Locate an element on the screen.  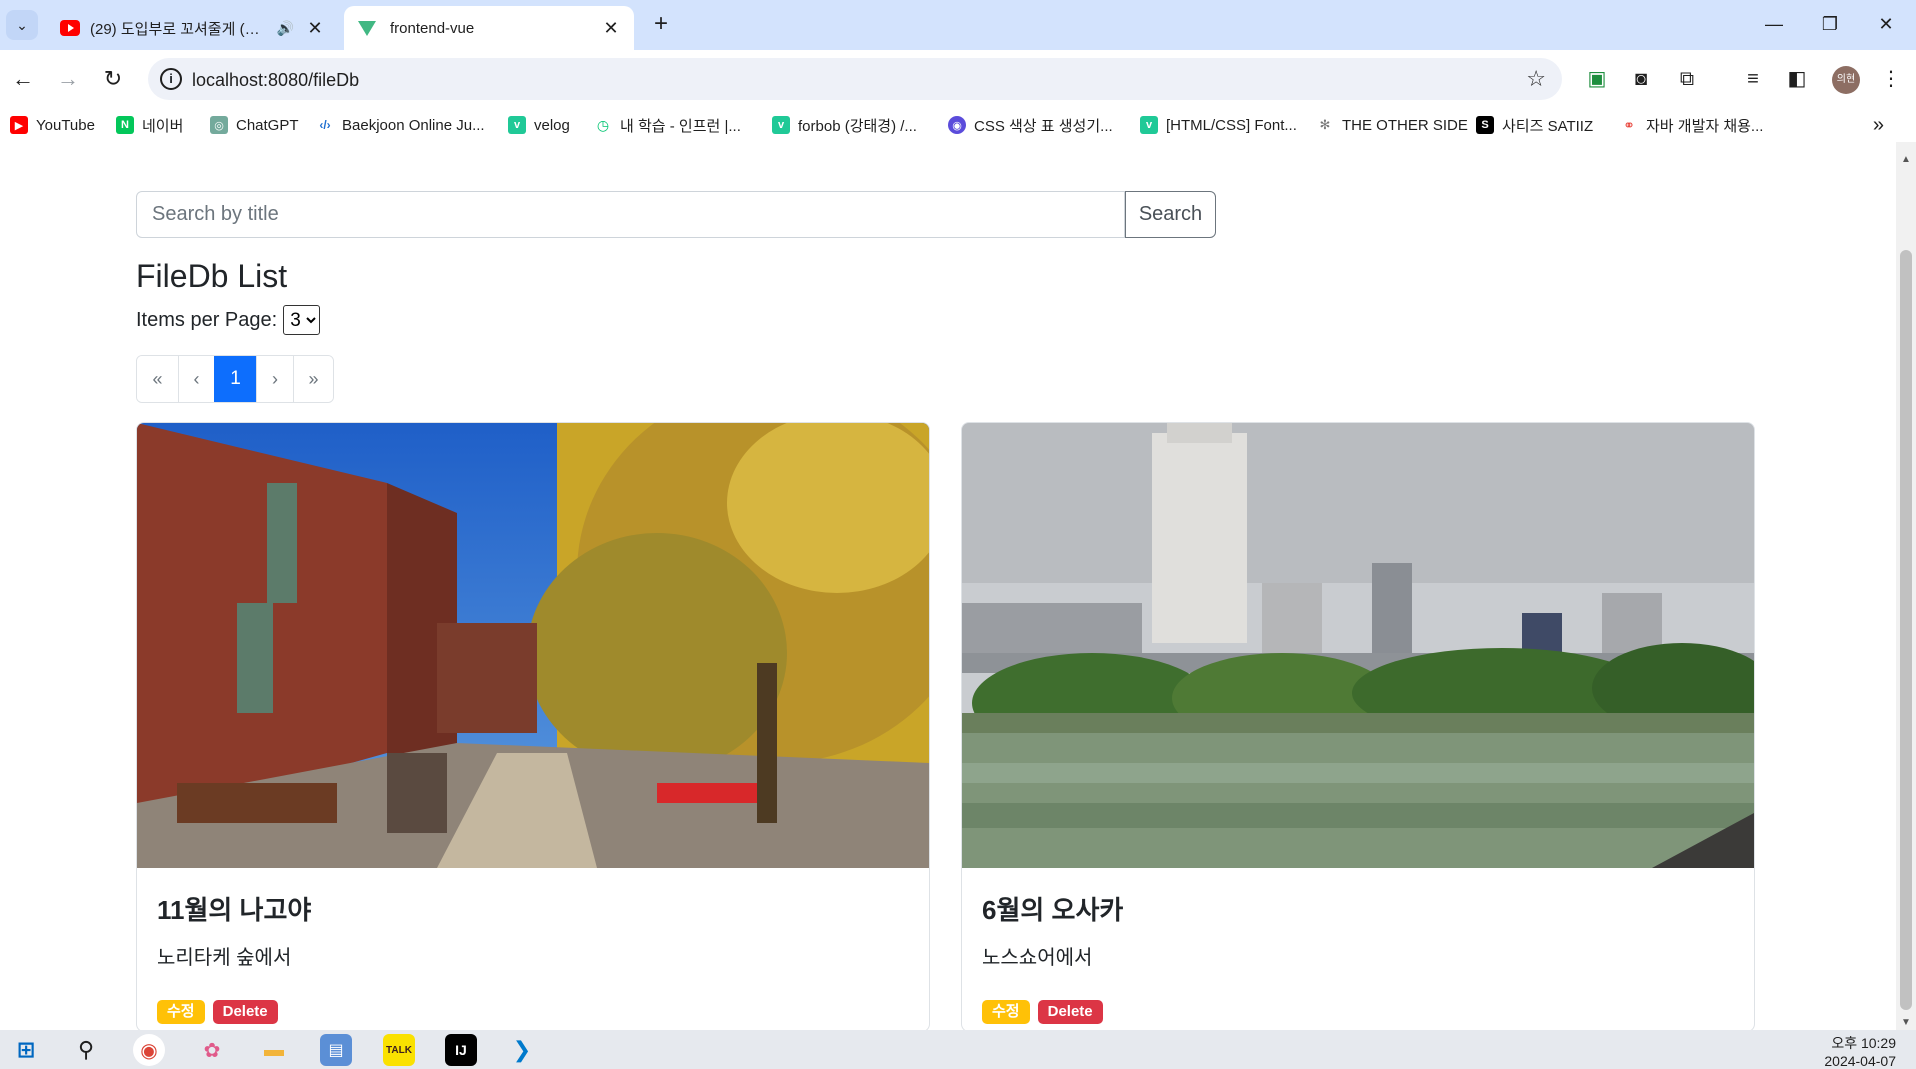
clock-time: 오후 10:29 is located at coordinates (1863, 1043).